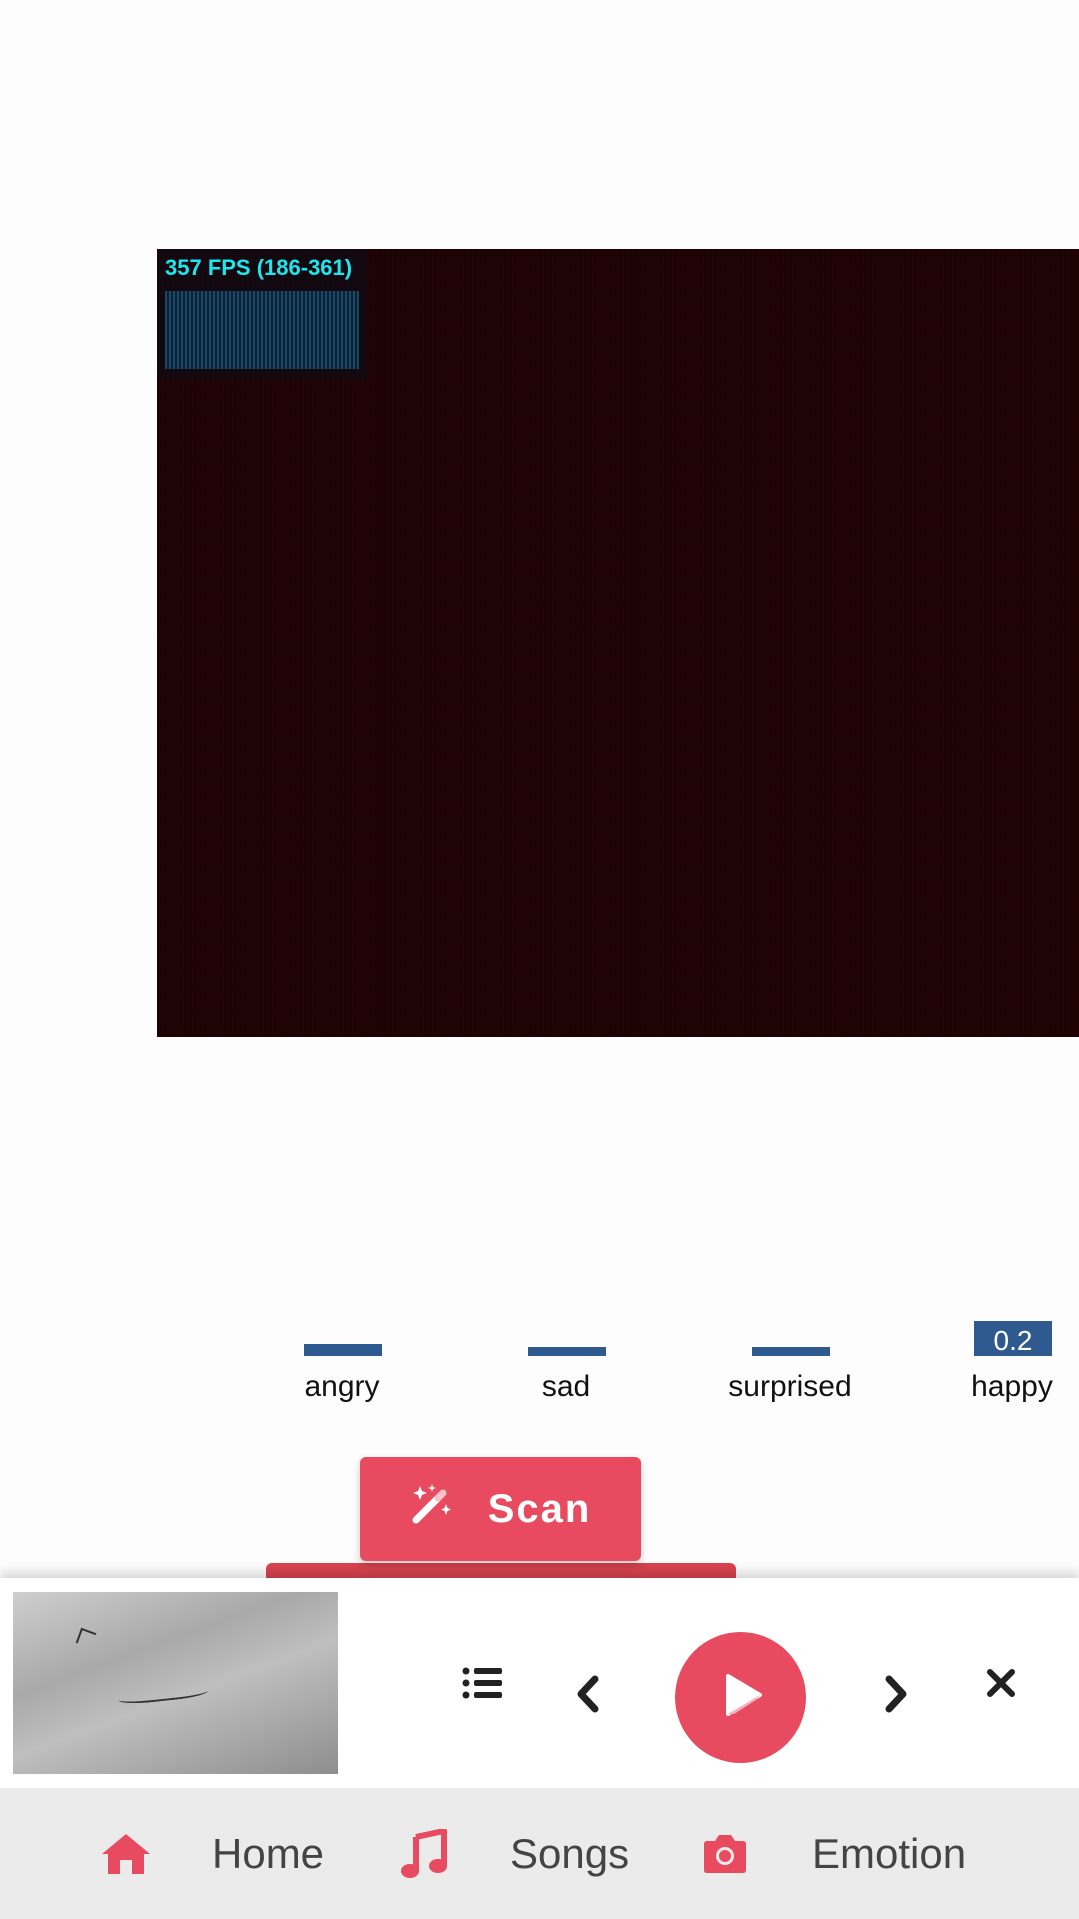  I want to click on playlist-icon, so click(482, 1683).